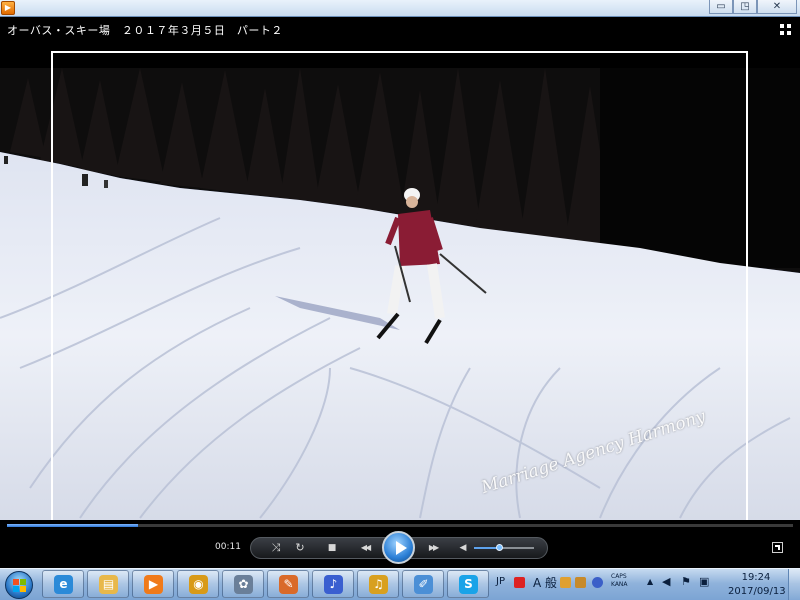 This screenshot has width=800, height=600. I want to click on audio-app-icon: ♫, so click(378, 584).